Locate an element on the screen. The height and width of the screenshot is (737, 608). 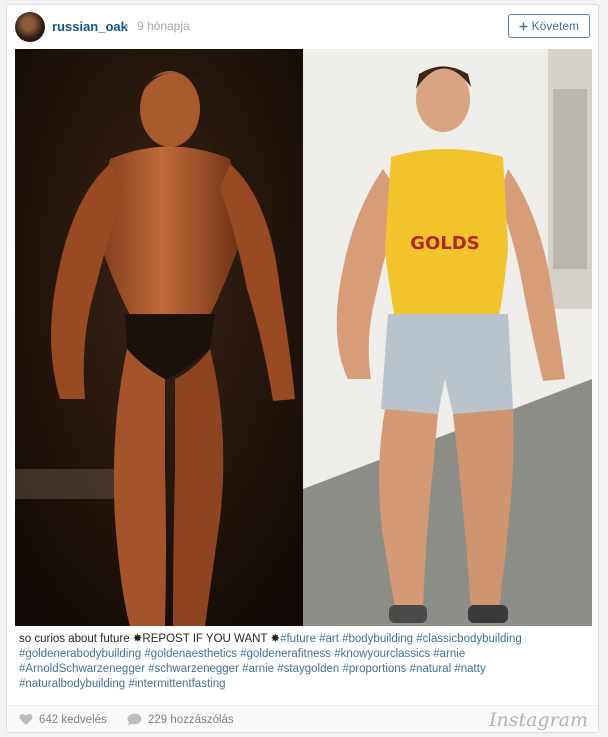
username-link: russian_oak is located at coordinates (90, 26).